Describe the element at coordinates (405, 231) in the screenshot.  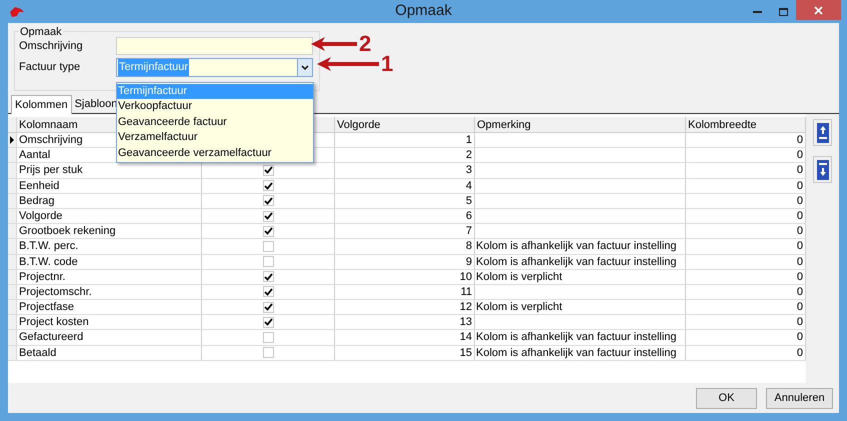
I see `table-cell: 7` at that location.